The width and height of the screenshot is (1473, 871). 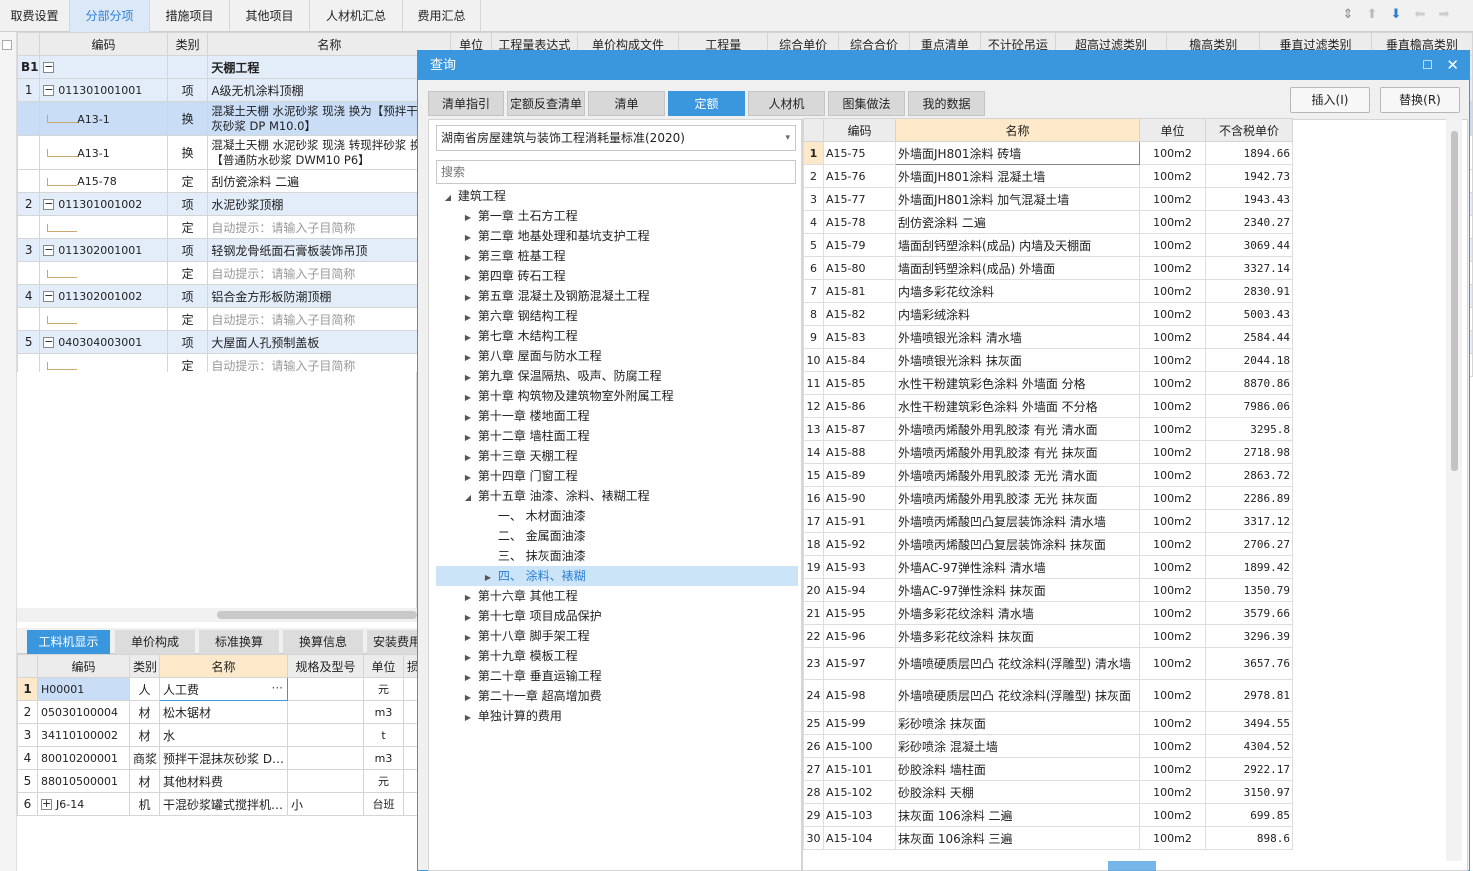 I want to click on rcol-price: 不含税单价, so click(x=1249, y=130).